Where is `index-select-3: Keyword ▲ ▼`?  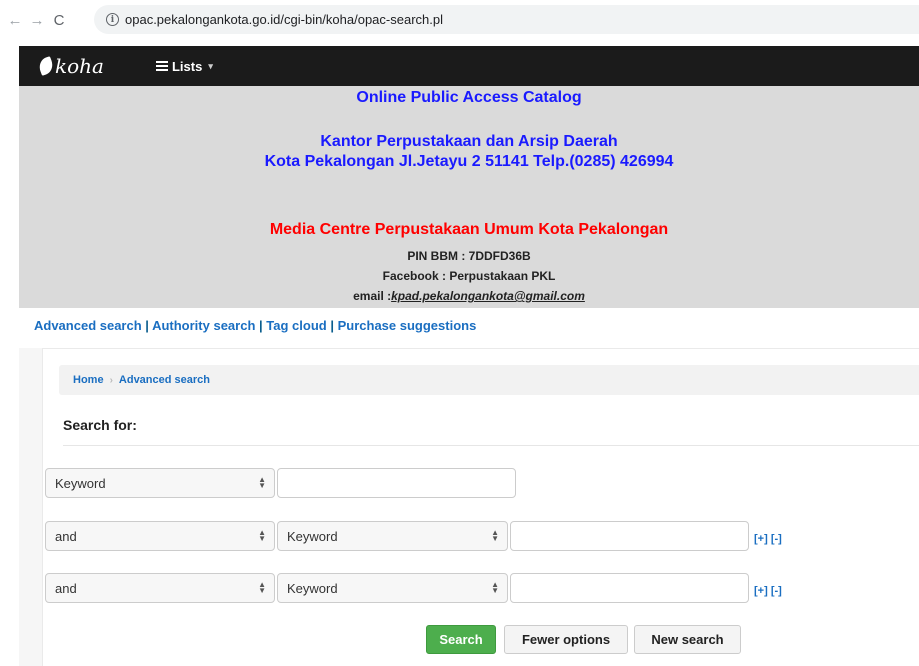
index-select-3: Keyword ▲ ▼ is located at coordinates (392, 588).